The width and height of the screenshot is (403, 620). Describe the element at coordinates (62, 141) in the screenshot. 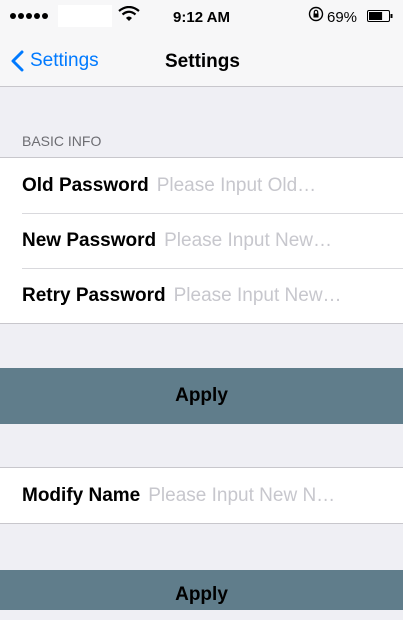

I see `section-header-basic-info: BASIC INFO` at that location.